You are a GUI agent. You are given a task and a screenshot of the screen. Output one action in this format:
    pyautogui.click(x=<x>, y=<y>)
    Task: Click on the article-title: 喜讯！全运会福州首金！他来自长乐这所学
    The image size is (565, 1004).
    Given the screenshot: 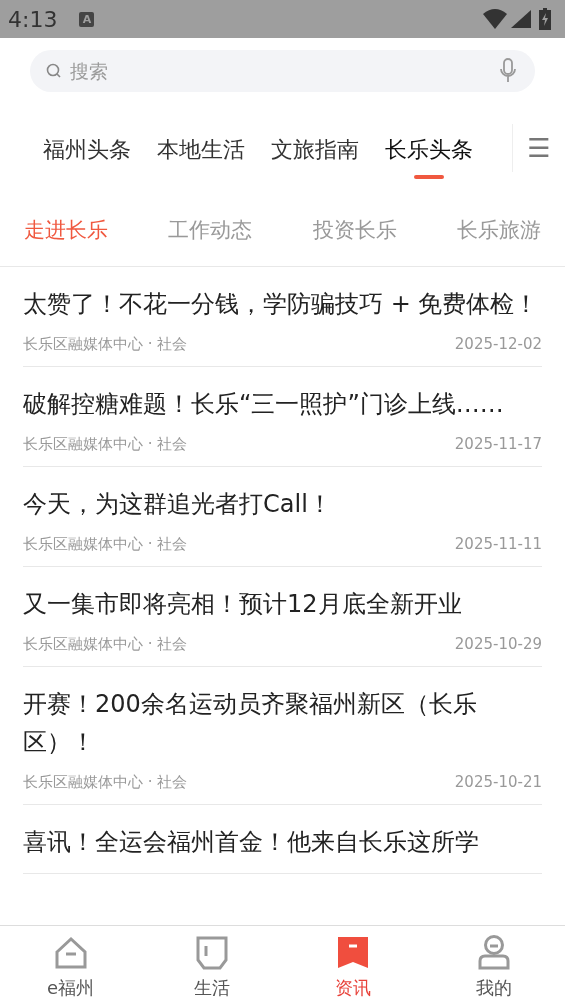 What is the action you would take?
    pyautogui.click(x=251, y=842)
    